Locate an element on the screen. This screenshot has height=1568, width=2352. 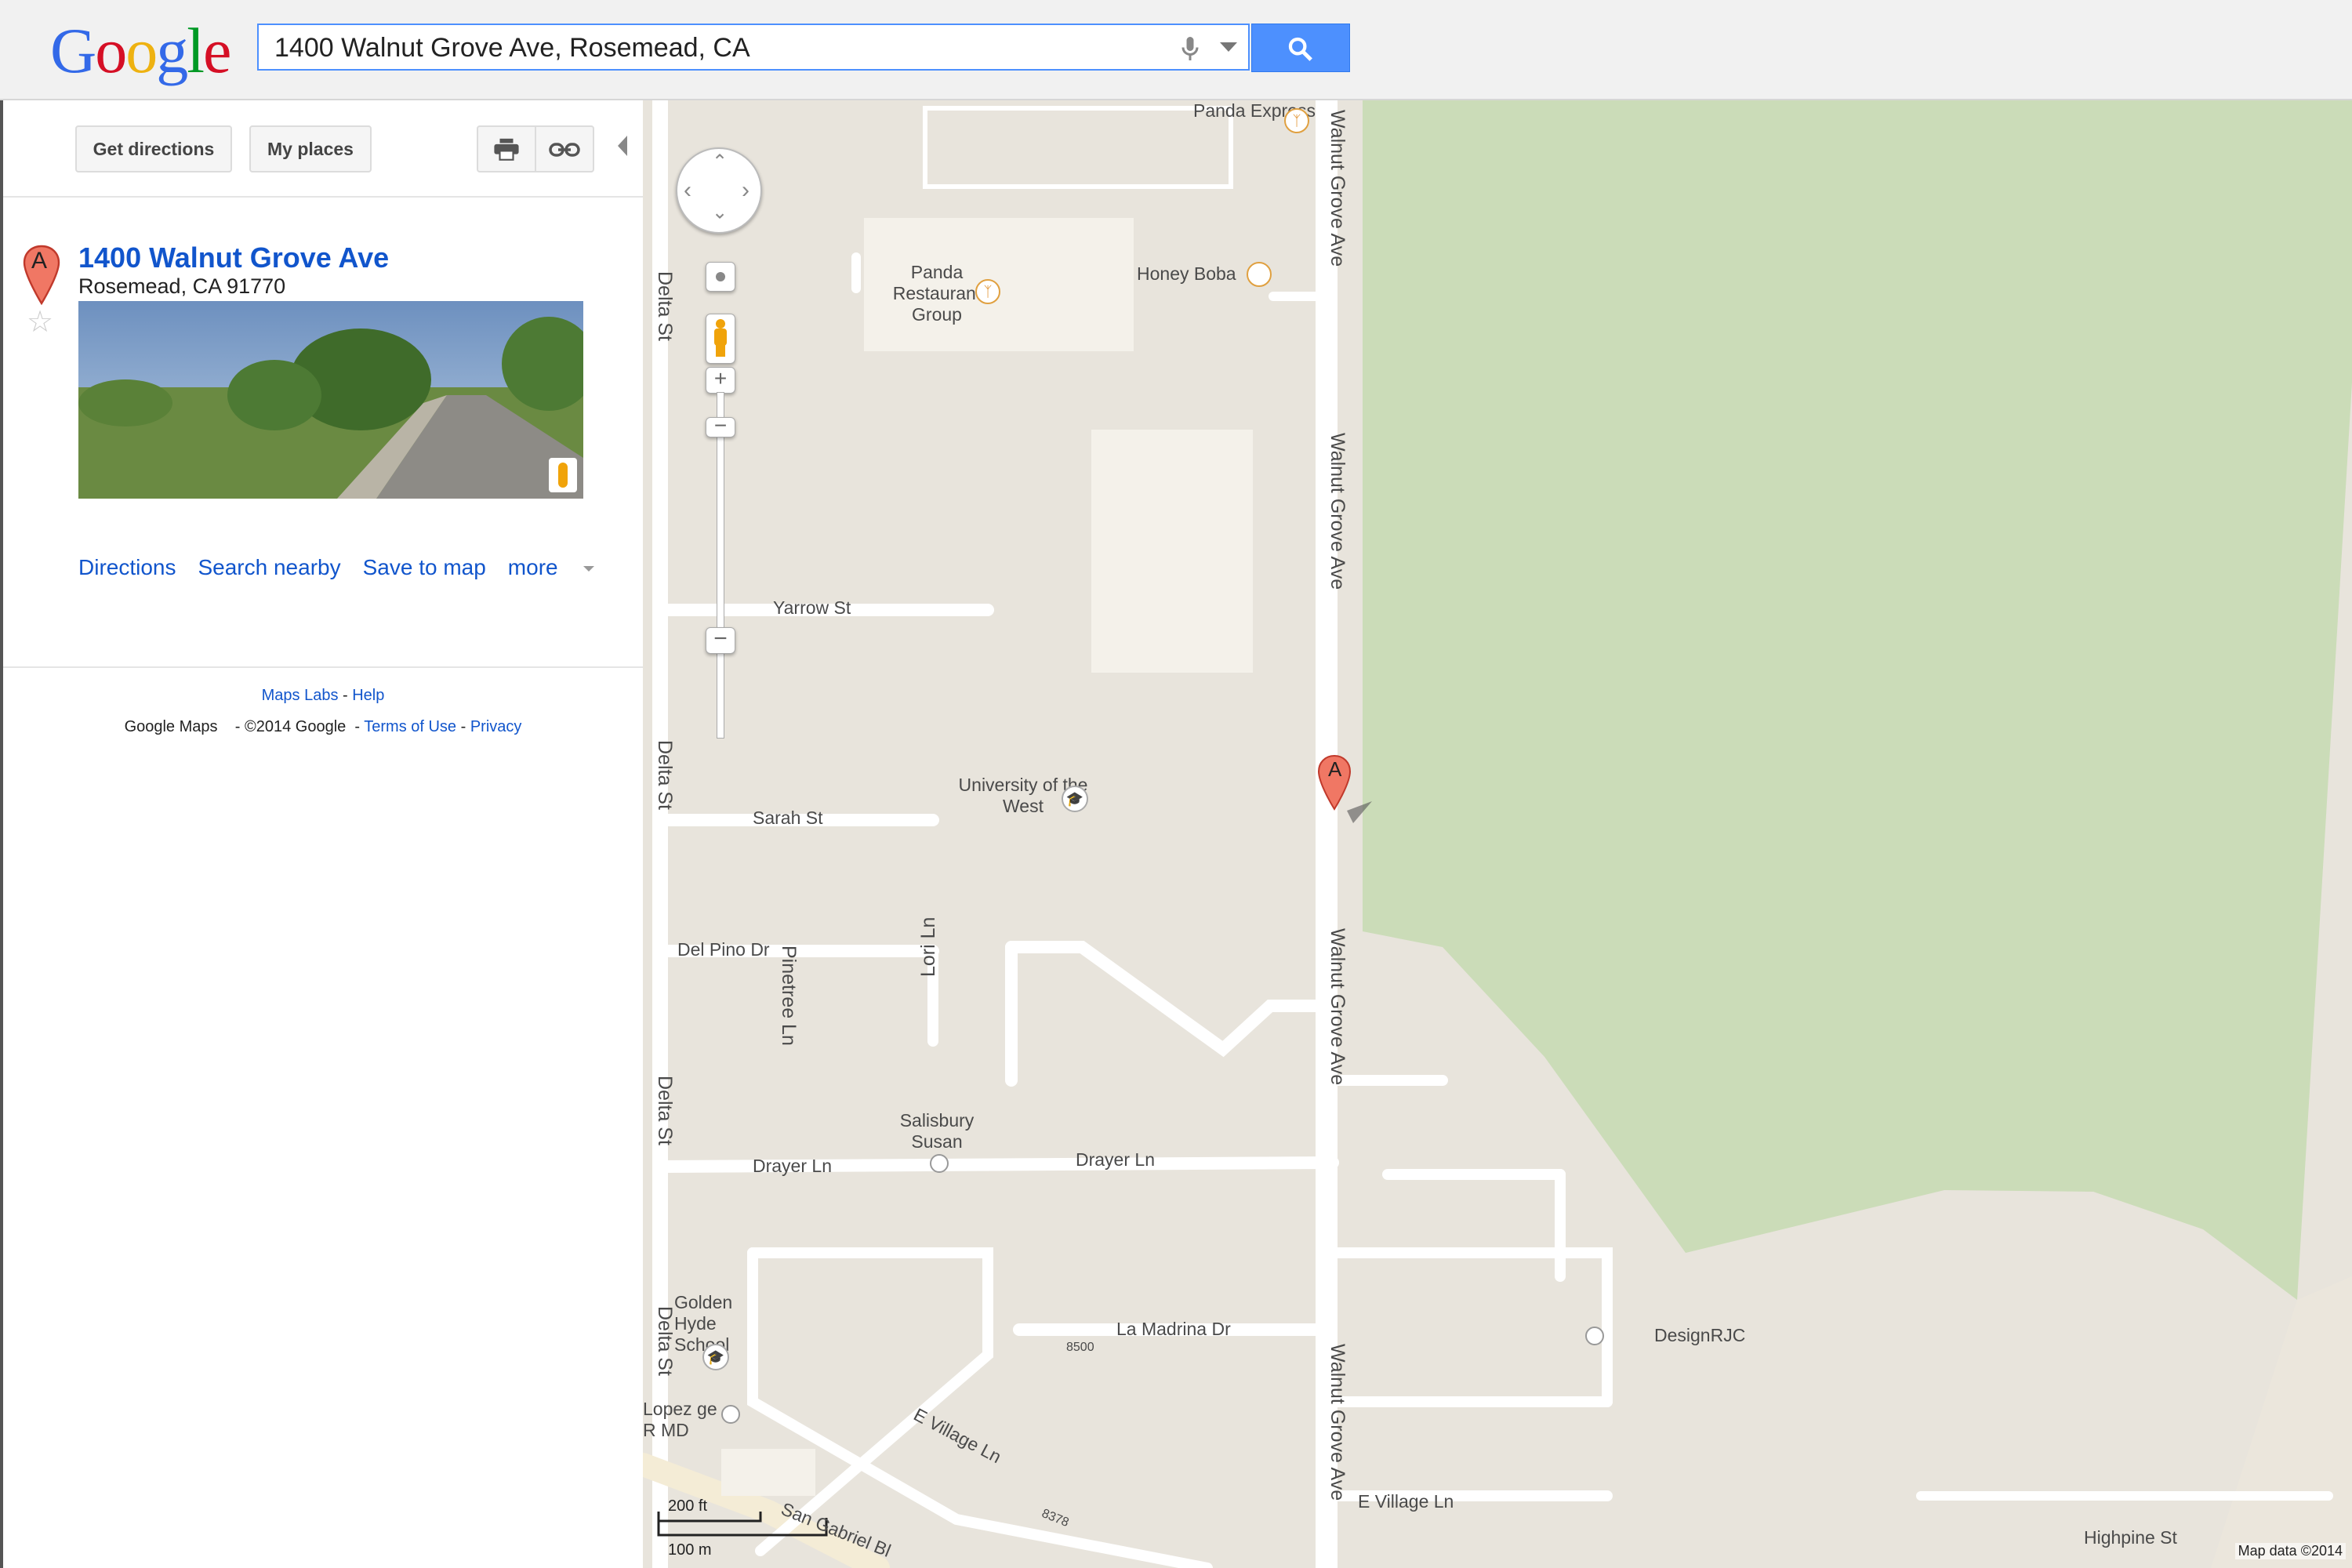
collapse-panel-icon is located at coordinates (622, 146).